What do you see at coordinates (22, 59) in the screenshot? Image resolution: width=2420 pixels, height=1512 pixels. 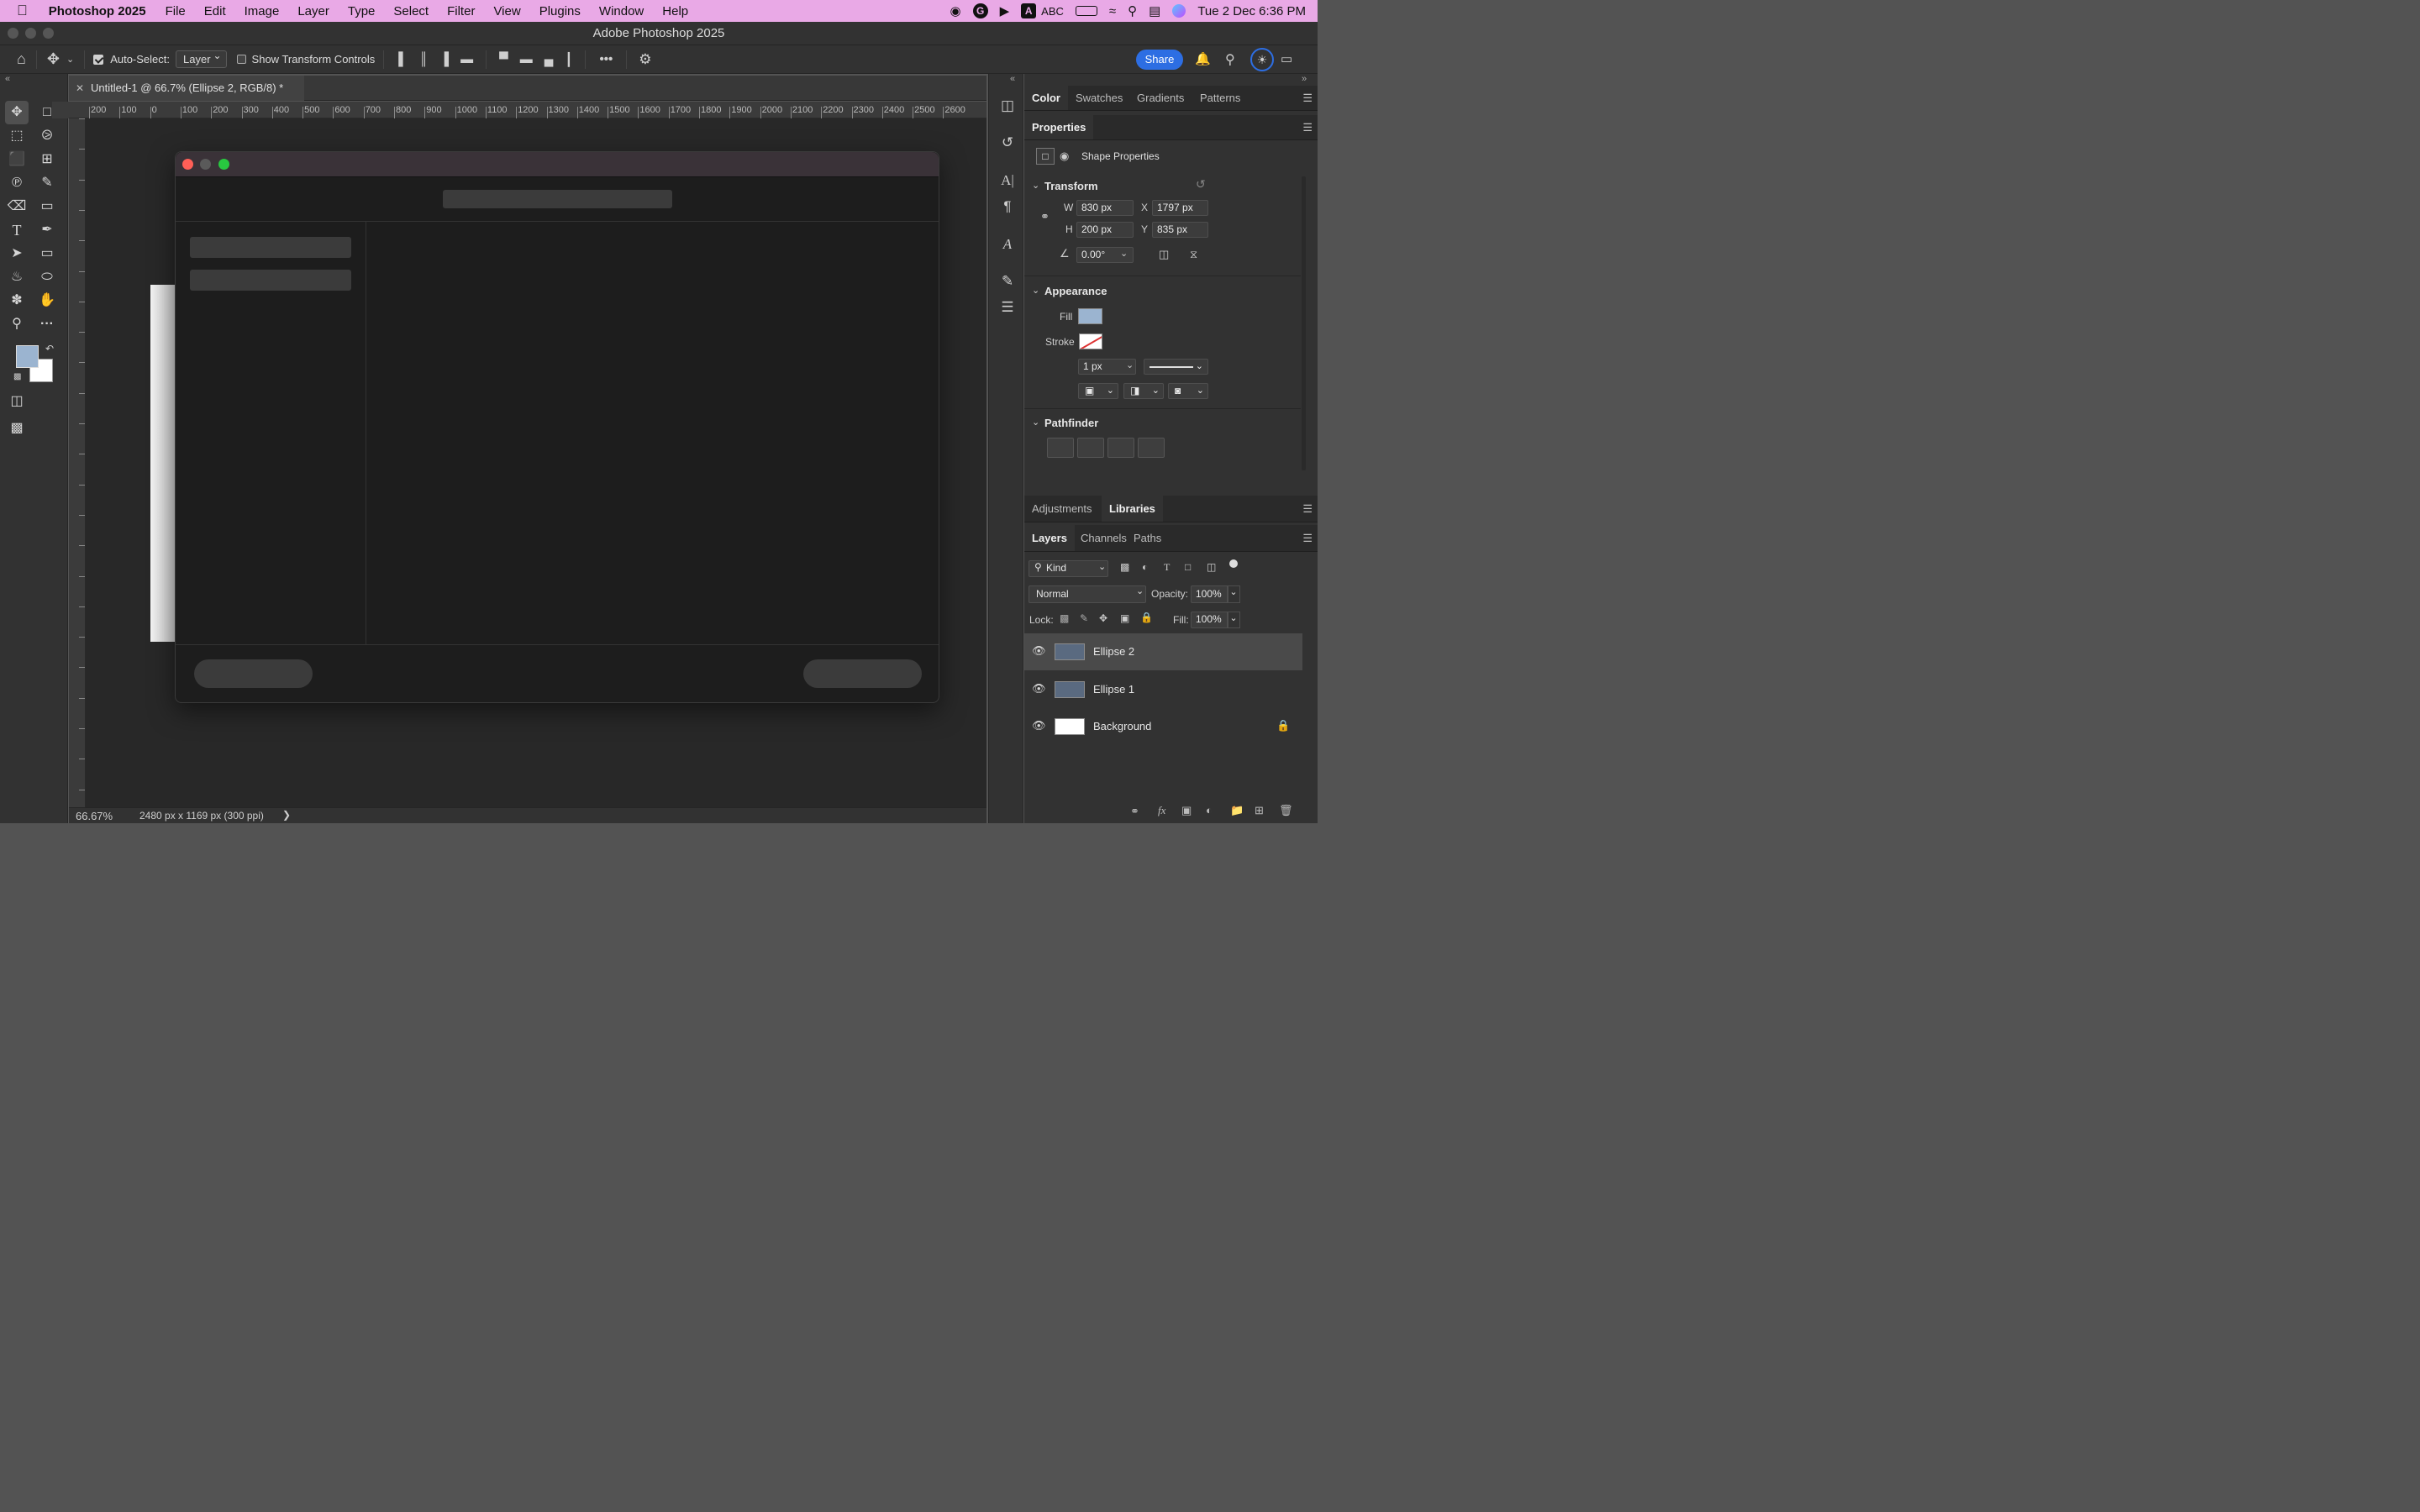 I see `home-icon: ⌂` at bounding box center [22, 59].